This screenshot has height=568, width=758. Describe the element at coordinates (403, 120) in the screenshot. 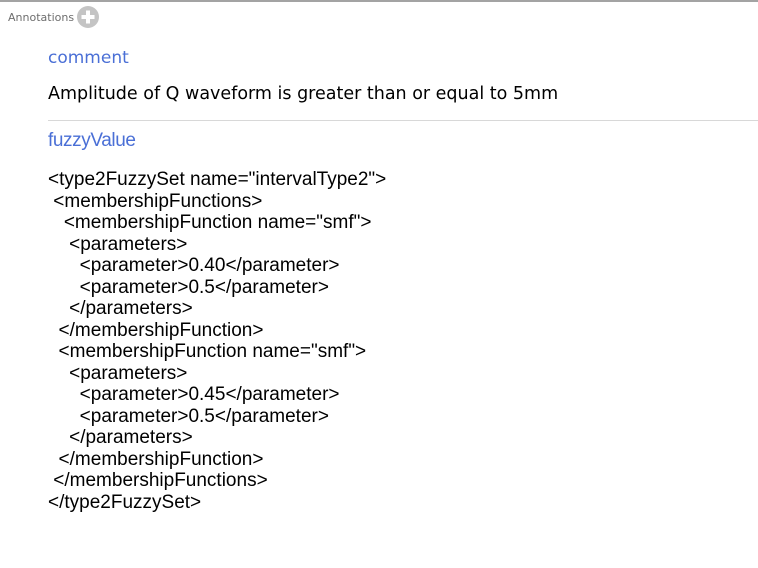

I see `annotation-separator` at that location.